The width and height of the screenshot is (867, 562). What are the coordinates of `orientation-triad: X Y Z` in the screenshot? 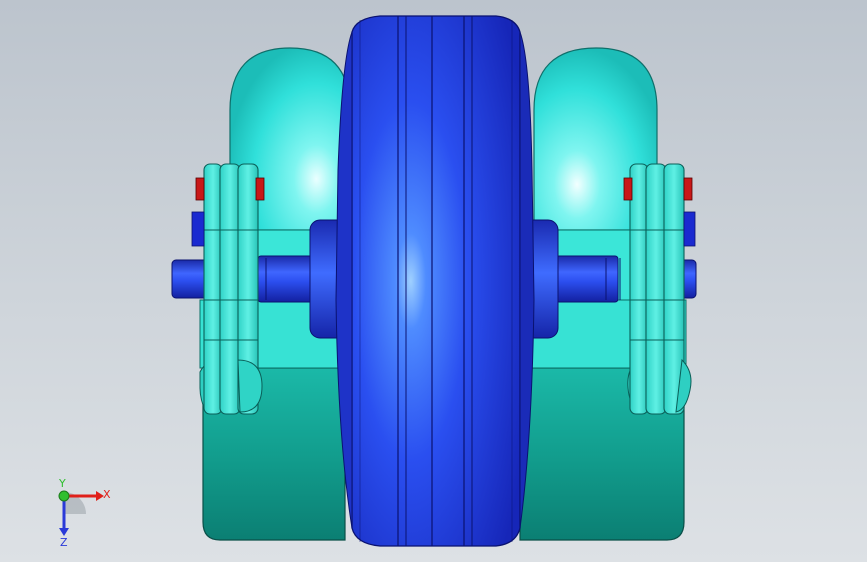 It's located at (84, 513).